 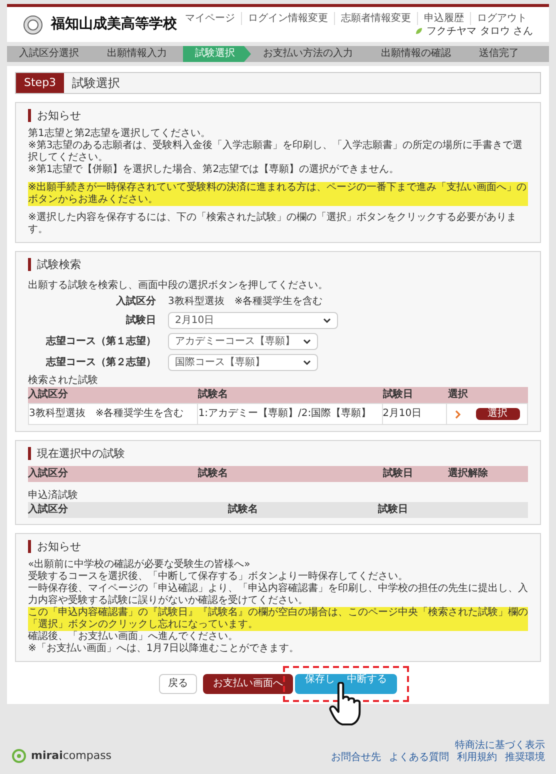 What do you see at coordinates (40, 83) in the screenshot?
I see `step-badge: Step3` at bounding box center [40, 83].